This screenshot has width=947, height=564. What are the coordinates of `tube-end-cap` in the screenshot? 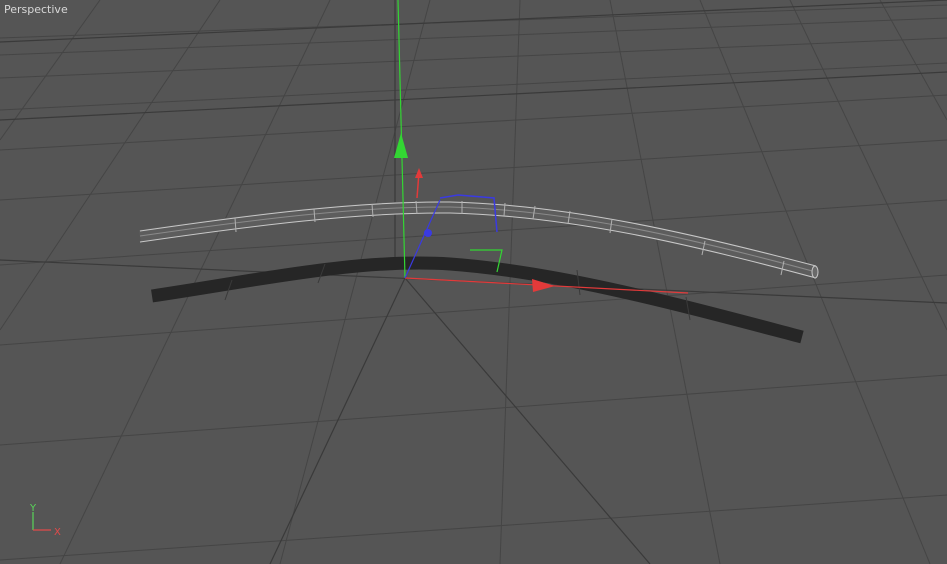 It's located at (815, 272).